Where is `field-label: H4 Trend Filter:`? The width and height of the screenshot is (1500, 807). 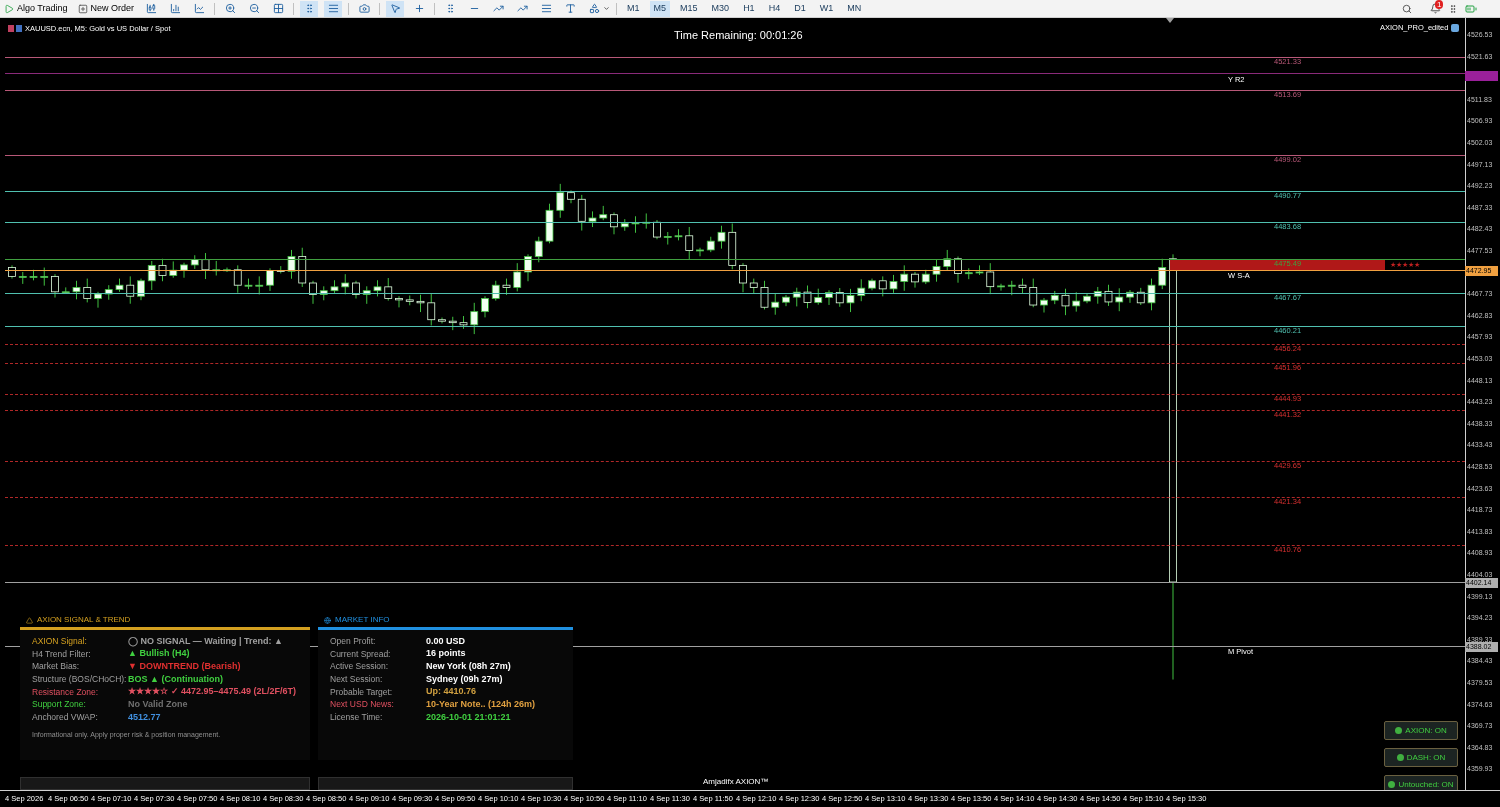
field-label: H4 Trend Filter: is located at coordinates (62, 654).